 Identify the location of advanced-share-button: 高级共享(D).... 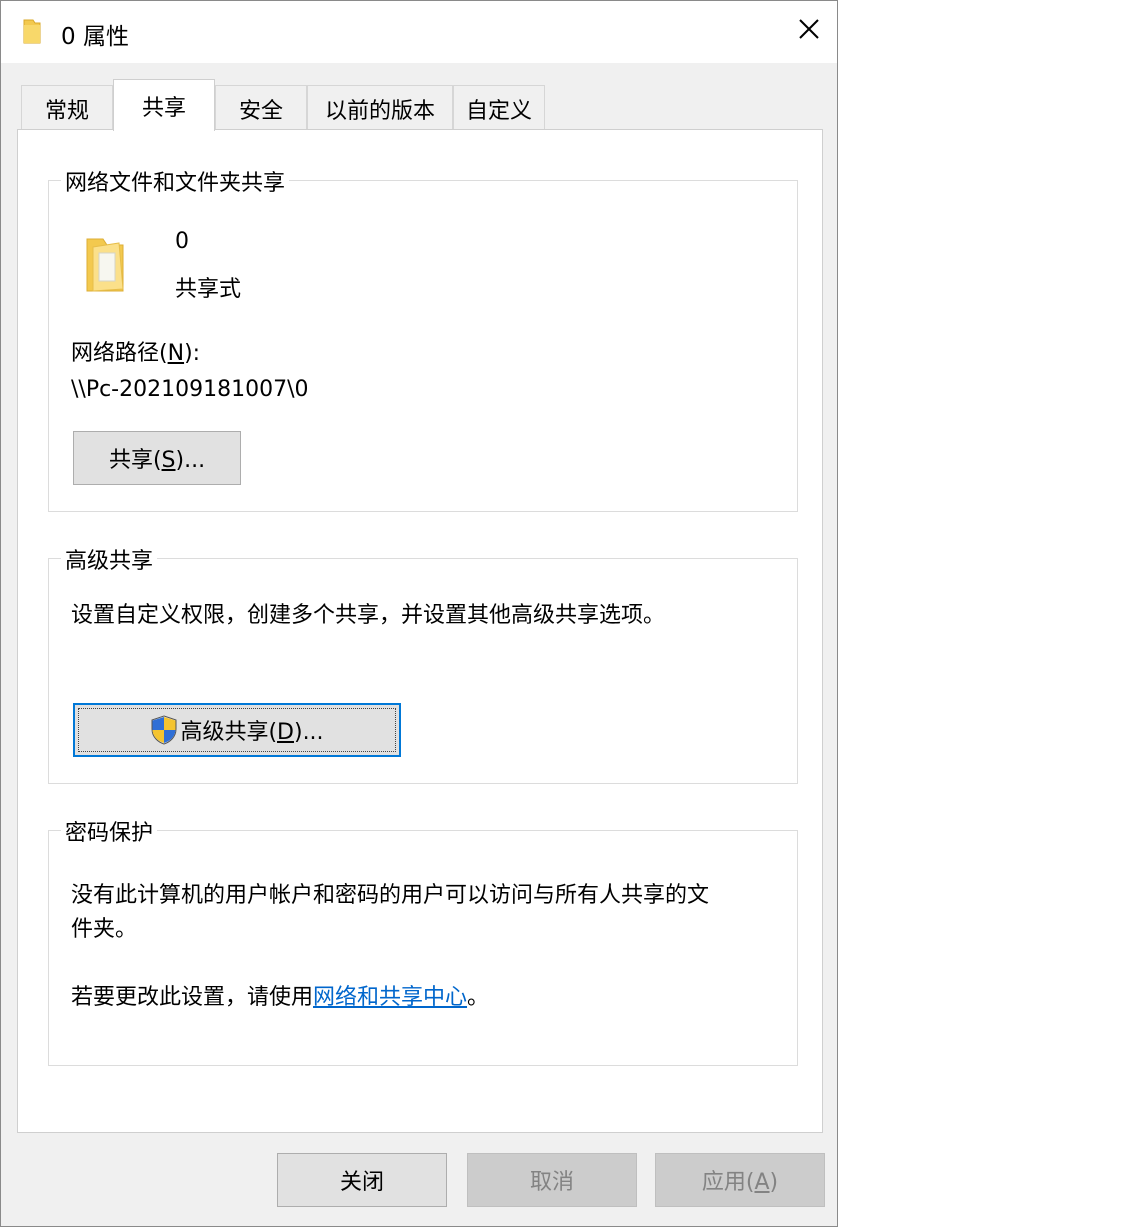
(237, 730).